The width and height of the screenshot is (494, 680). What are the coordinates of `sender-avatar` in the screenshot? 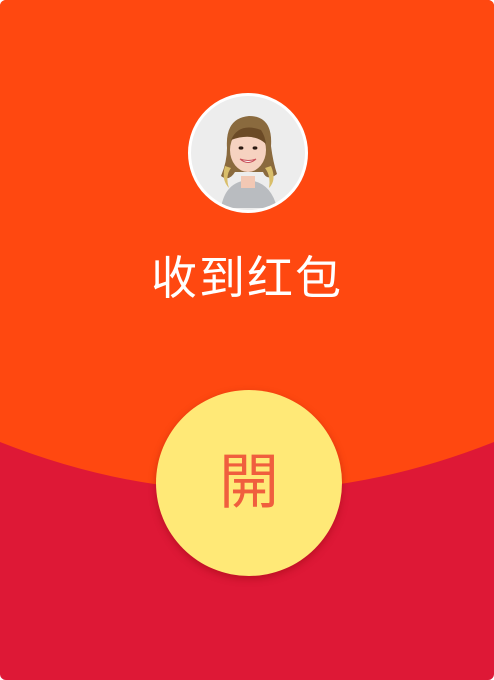 It's located at (248, 153).